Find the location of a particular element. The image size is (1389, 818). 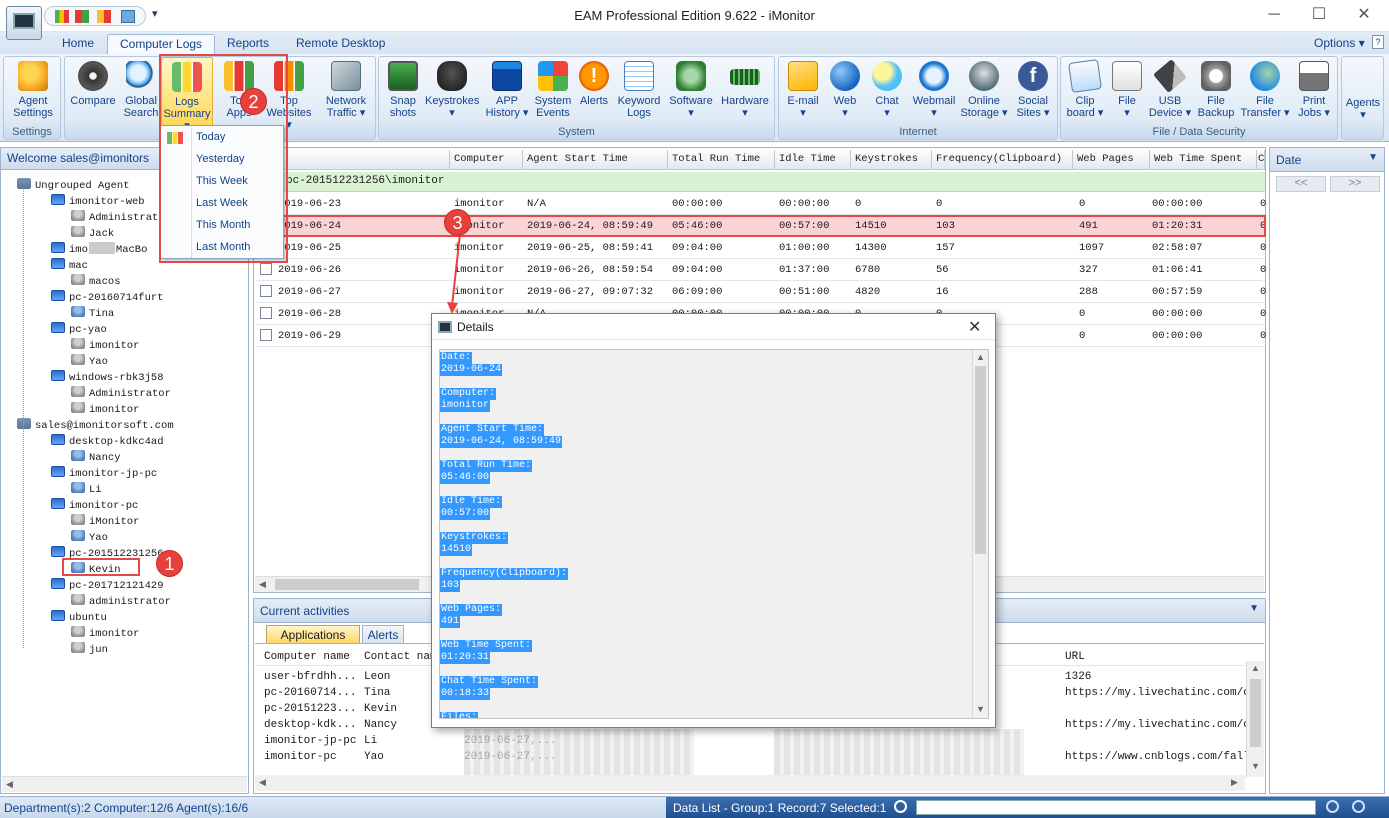

column-header-more: C is located at coordinates (1261, 160).